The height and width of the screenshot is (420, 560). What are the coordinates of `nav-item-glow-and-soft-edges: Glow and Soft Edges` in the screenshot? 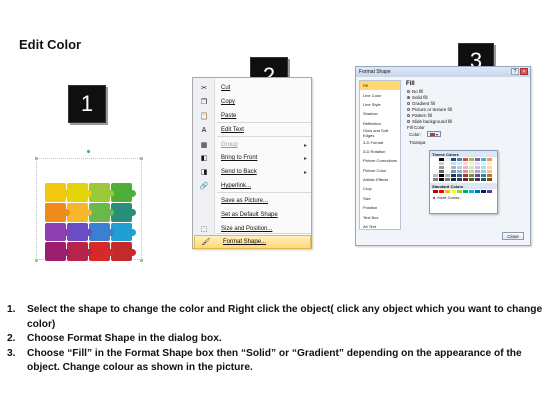 It's located at (380, 133).